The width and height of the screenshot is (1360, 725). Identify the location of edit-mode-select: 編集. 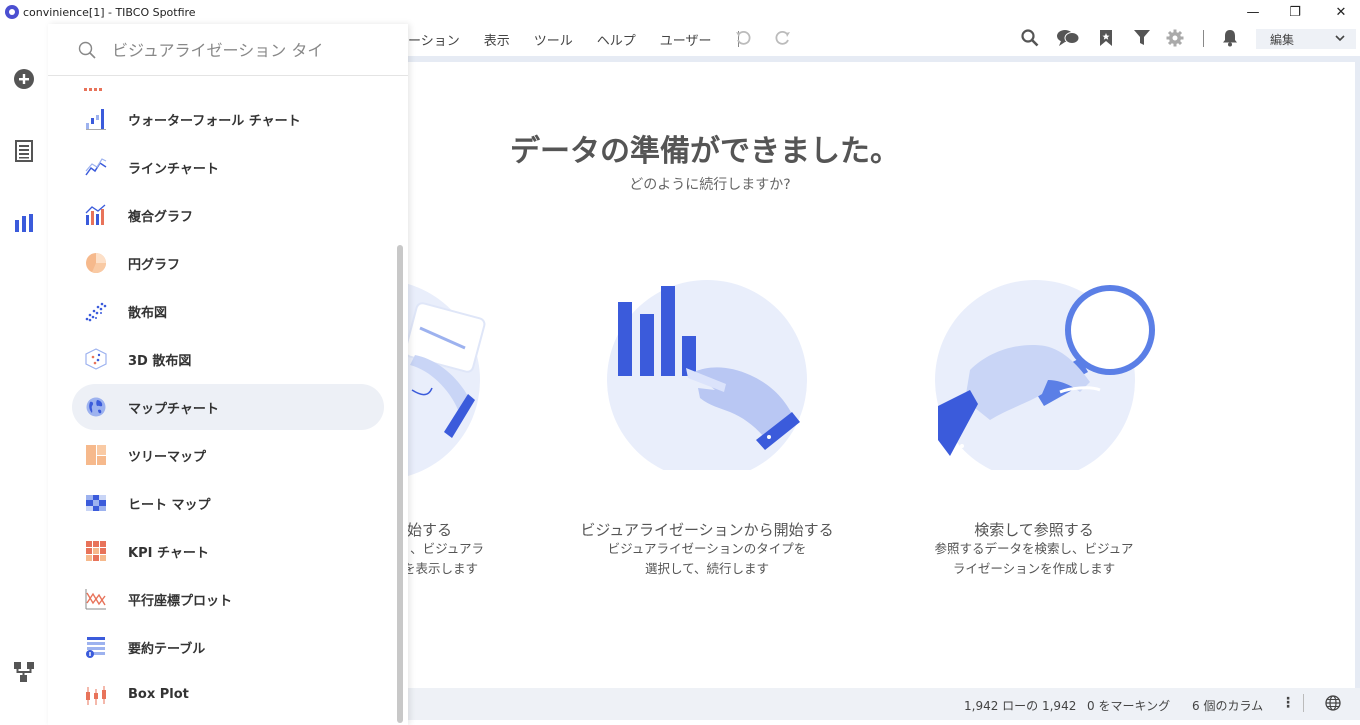
(1306, 39).